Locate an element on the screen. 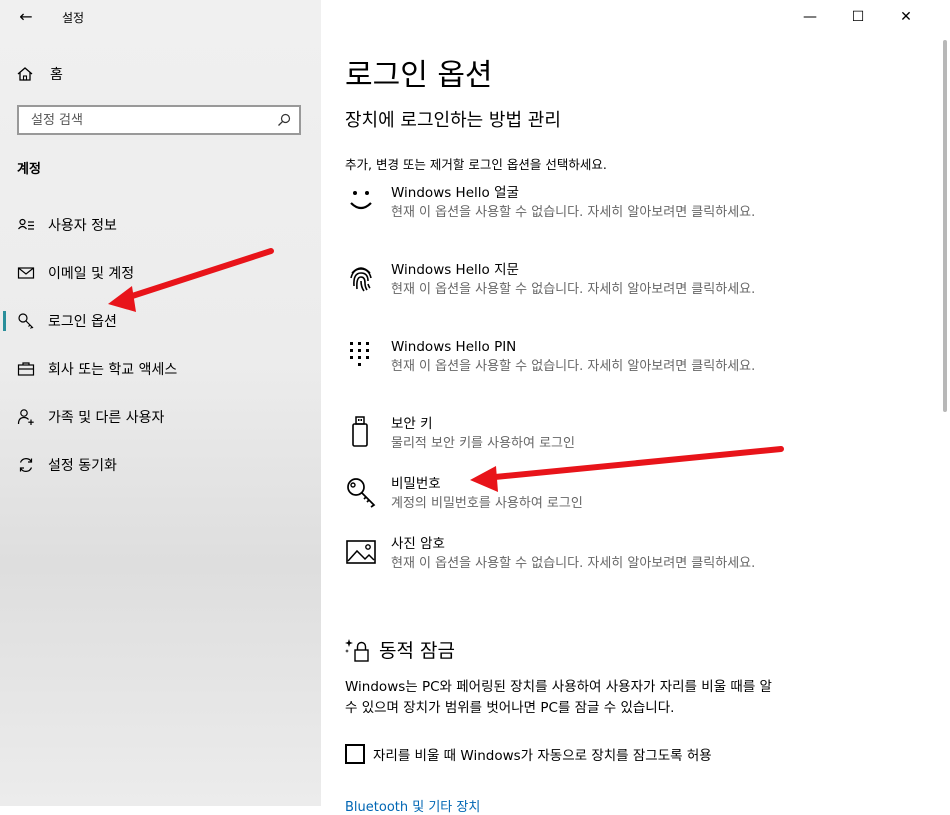 This screenshot has width=950, height=815. titlebar-left: ← 설정 is located at coordinates (160, 18).